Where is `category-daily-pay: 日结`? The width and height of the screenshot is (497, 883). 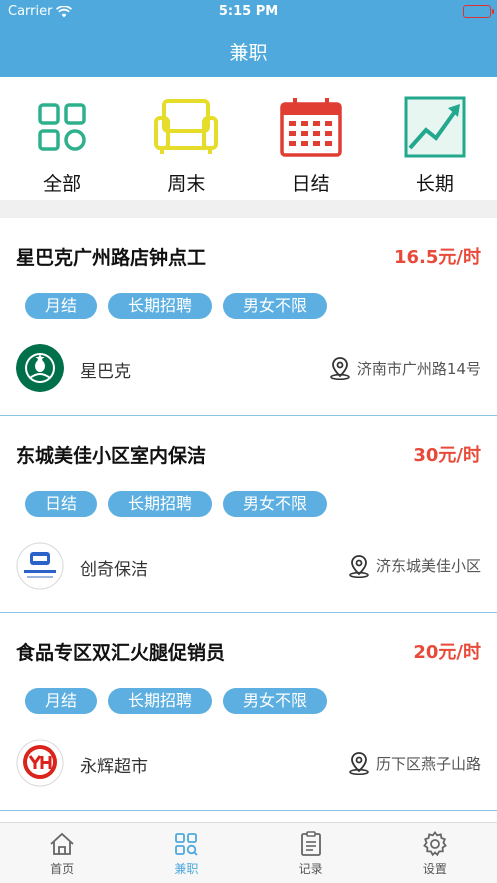
category-daily-pay: 日结 is located at coordinates (311, 138).